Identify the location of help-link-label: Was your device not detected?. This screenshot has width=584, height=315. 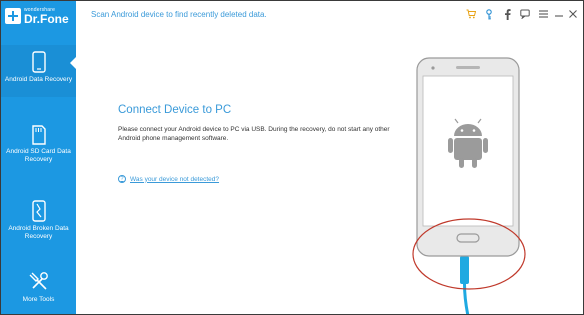
(175, 179).